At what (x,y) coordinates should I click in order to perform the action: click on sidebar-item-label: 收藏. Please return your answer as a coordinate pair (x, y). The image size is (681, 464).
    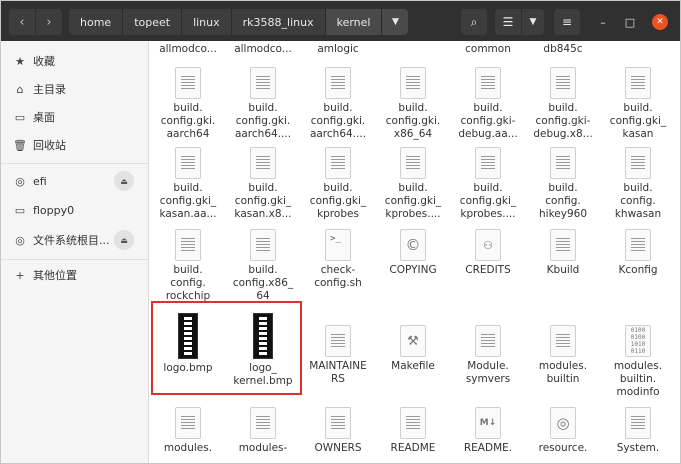
    Looking at the image, I should click on (44, 61).